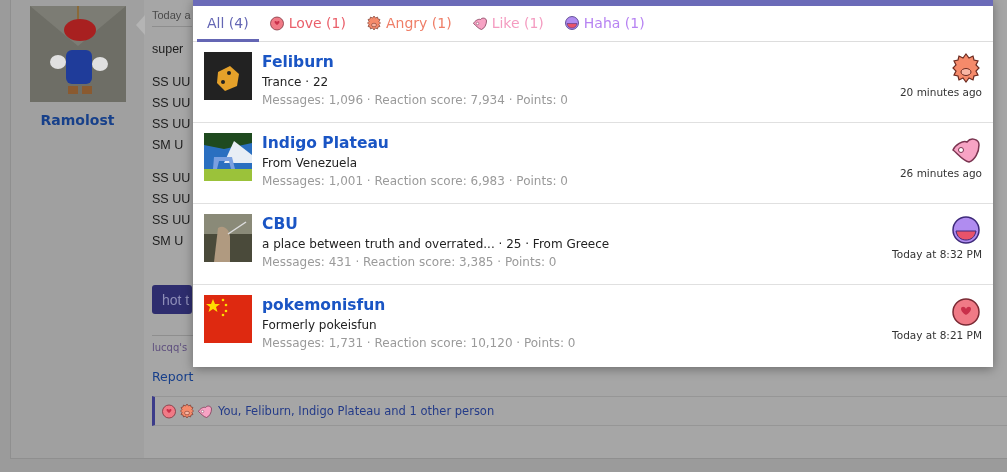  I want to click on post-button: hot t, so click(172, 299).